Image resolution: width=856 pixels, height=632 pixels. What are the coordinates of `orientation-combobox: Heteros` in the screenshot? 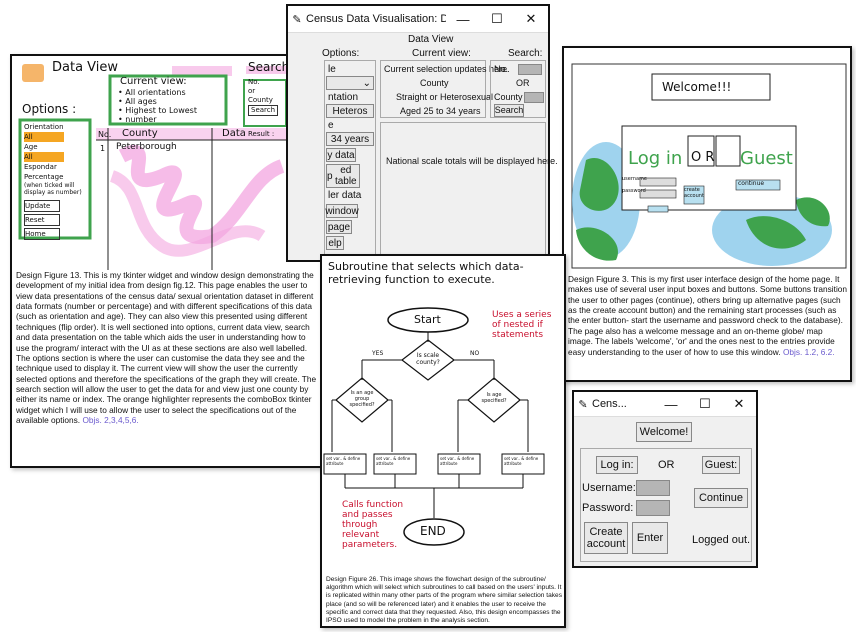 It's located at (350, 111).